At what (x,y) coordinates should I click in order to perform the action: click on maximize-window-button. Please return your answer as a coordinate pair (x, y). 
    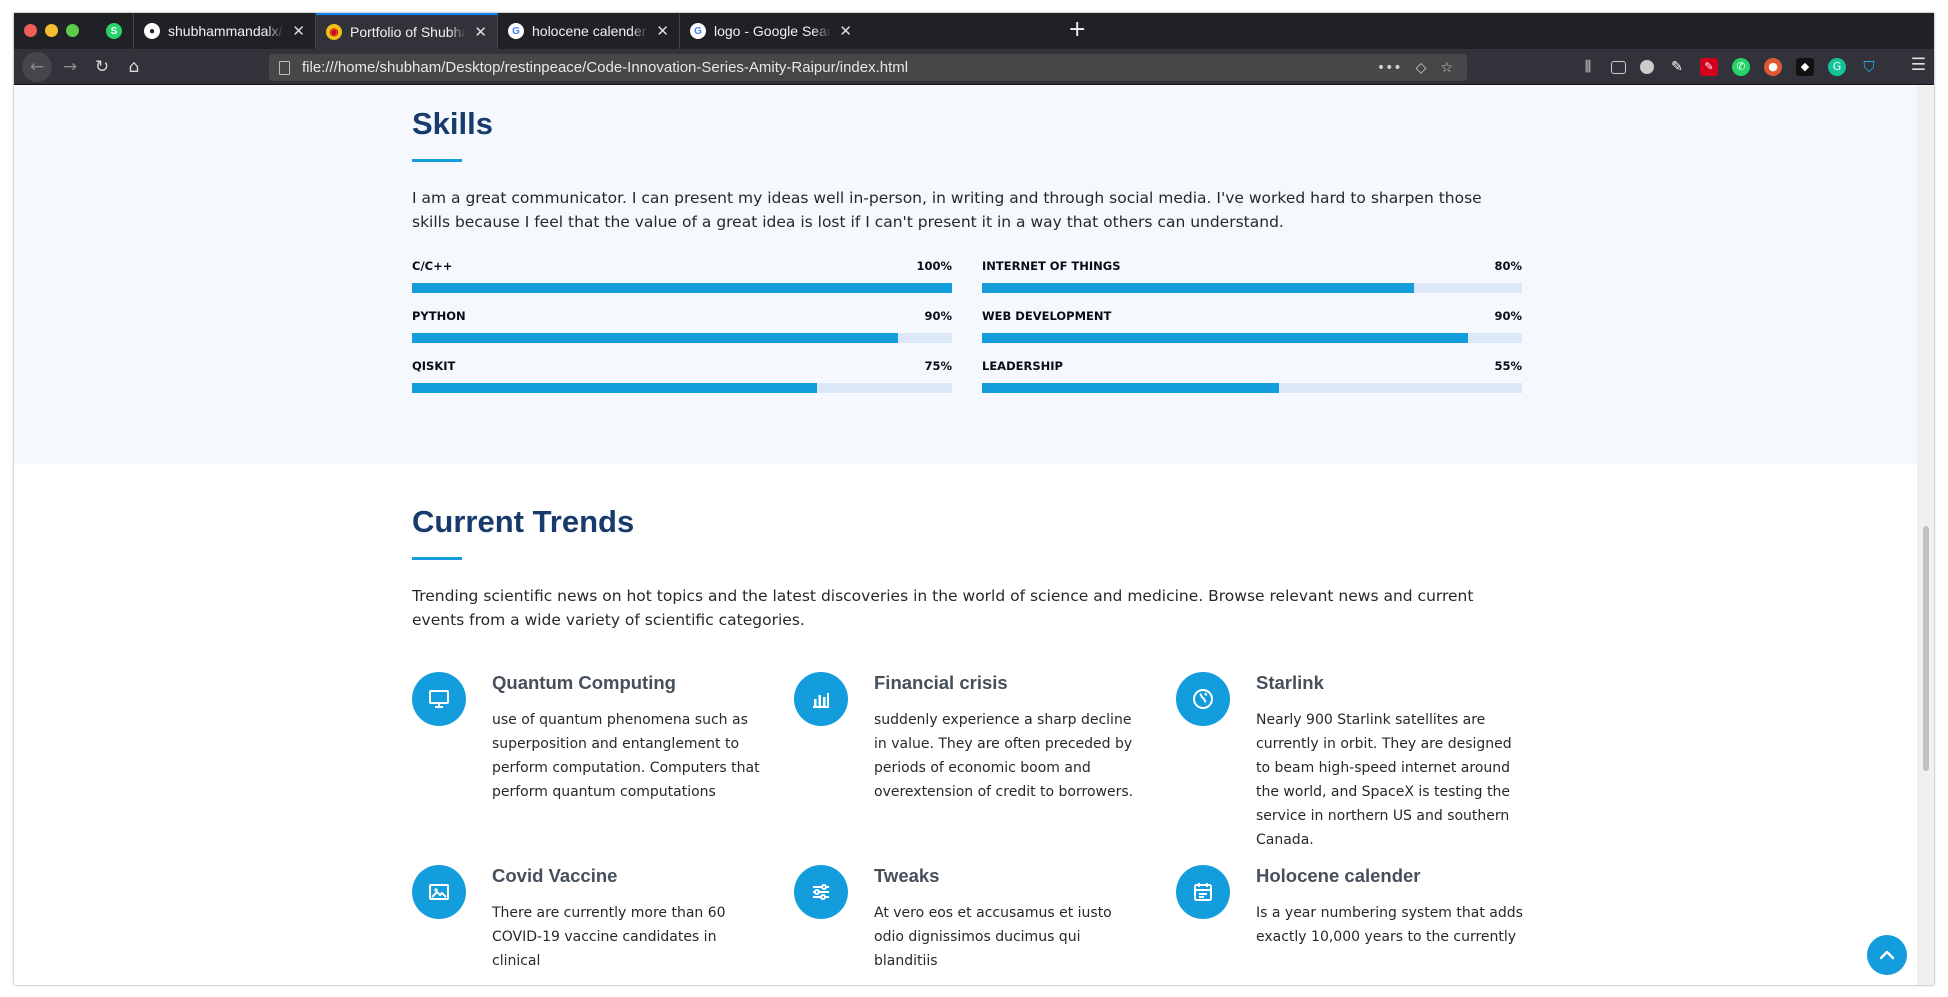
    Looking at the image, I should click on (72, 30).